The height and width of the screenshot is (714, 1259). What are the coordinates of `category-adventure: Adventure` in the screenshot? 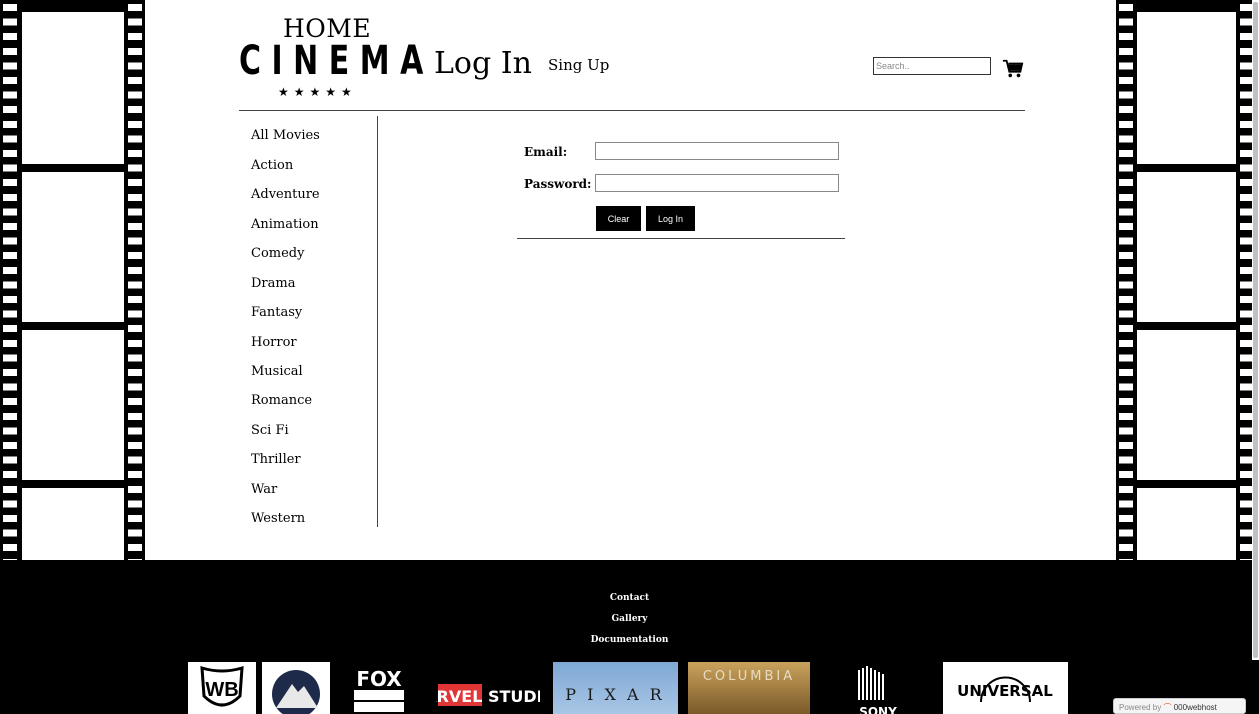 It's located at (285, 194).